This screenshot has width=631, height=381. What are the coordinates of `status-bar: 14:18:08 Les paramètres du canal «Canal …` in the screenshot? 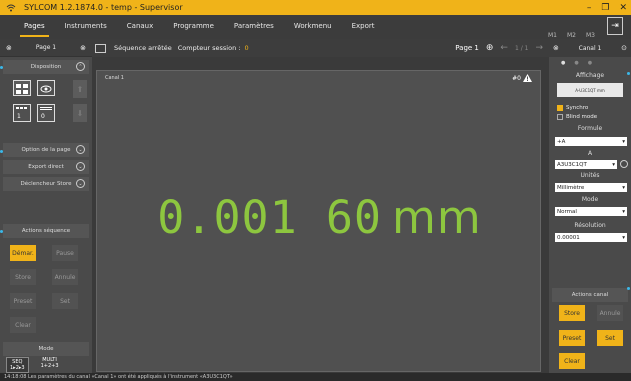 It's located at (315, 377).